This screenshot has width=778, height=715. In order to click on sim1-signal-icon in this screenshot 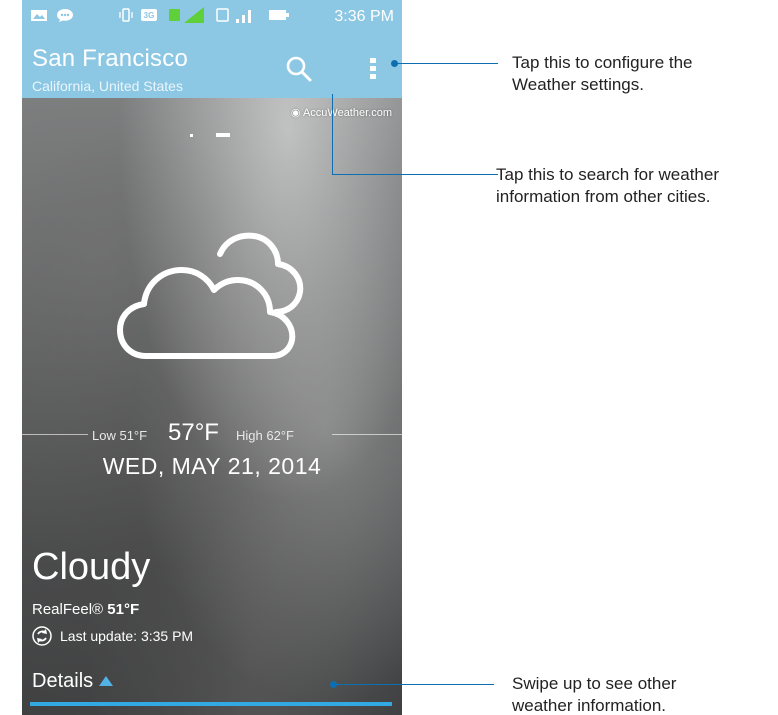, I will do `click(186, 15)`.